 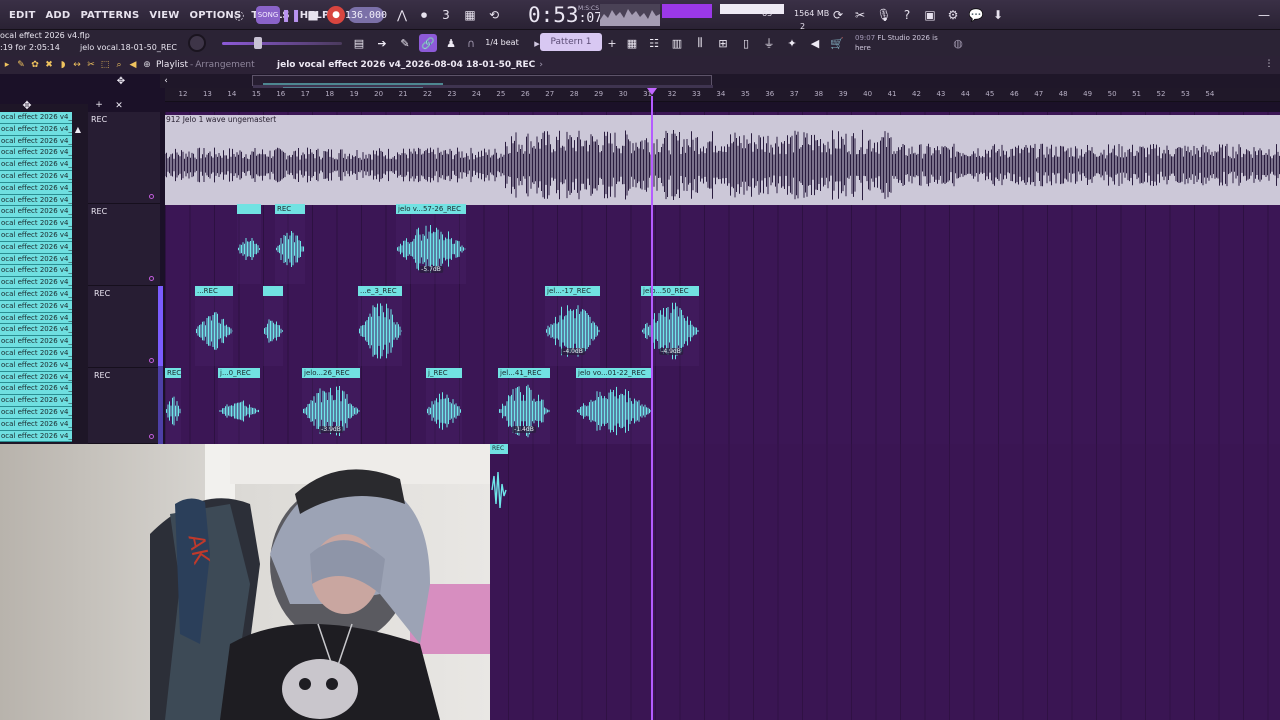 What do you see at coordinates (91, 65) in the screenshot?
I see `slice-tool-icon: ✂` at bounding box center [91, 65].